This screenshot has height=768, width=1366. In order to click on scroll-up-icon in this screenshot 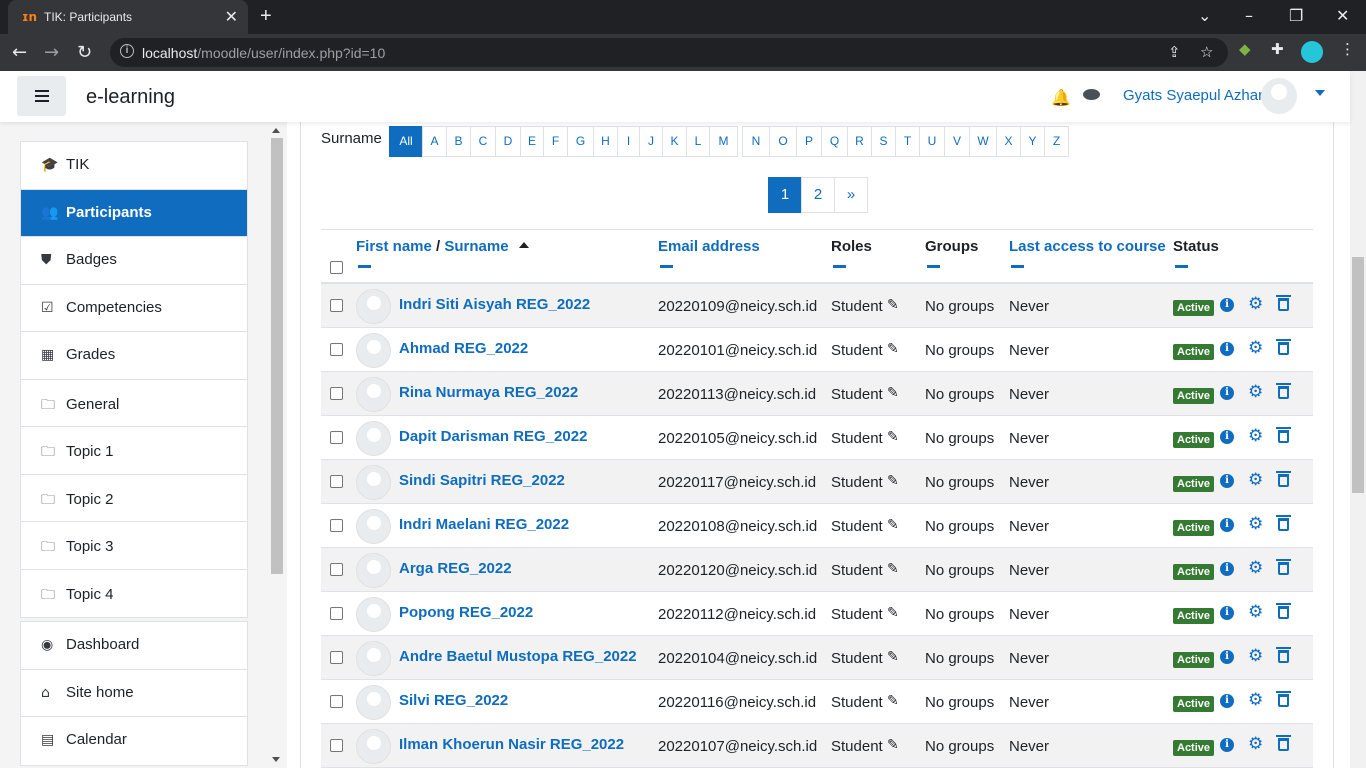, I will do `click(276, 130)`.